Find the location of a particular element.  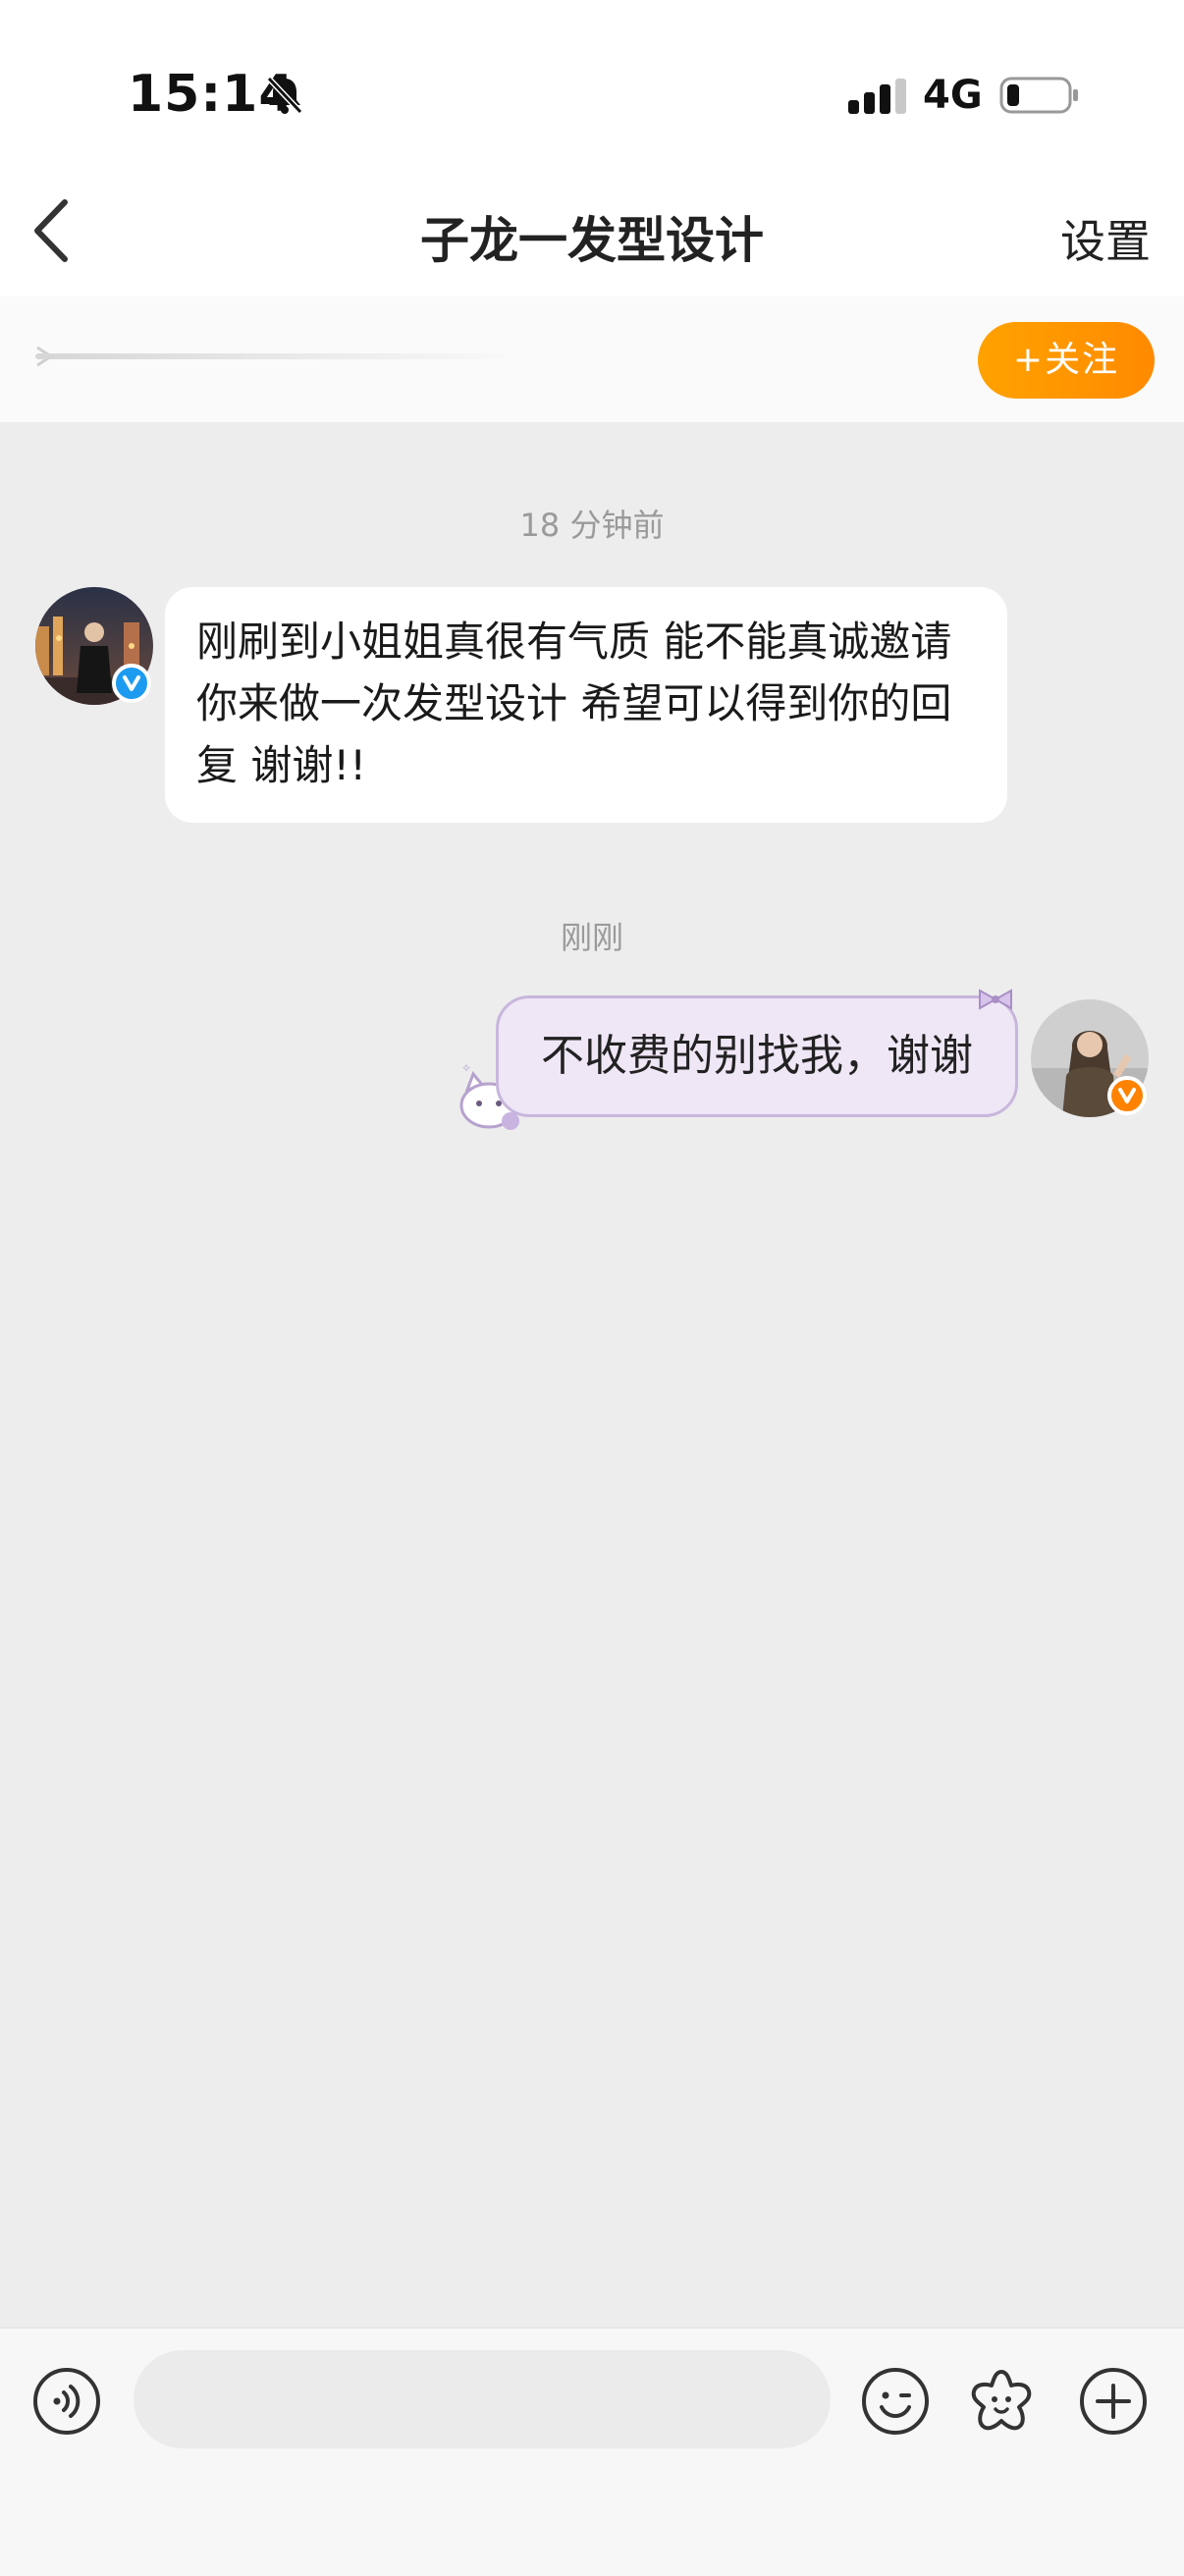

message-input is located at coordinates (483, 2399).